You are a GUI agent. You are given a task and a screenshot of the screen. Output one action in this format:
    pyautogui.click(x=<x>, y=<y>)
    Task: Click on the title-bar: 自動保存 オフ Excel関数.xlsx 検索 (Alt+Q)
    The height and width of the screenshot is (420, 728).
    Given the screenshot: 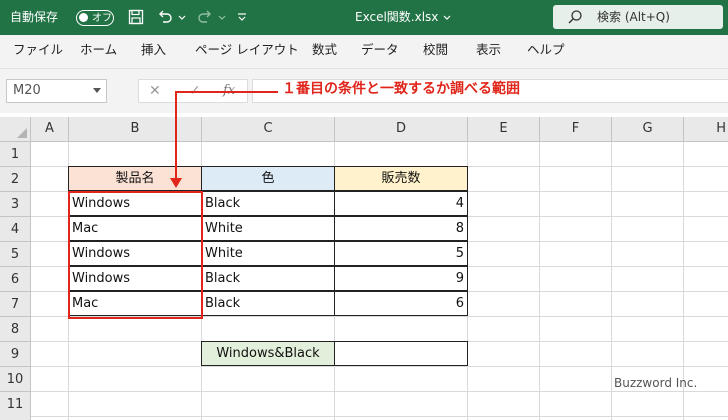 What is the action you would take?
    pyautogui.click(x=364, y=17)
    